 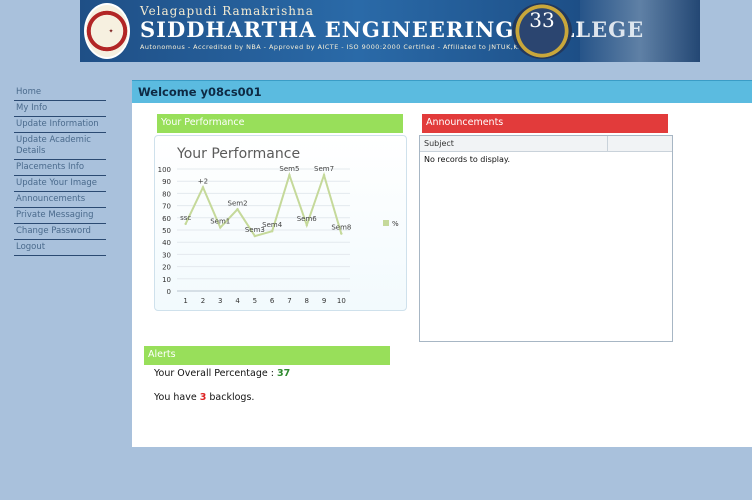 What do you see at coordinates (166, 182) in the screenshot?
I see `y-tick-label: 90` at bounding box center [166, 182].